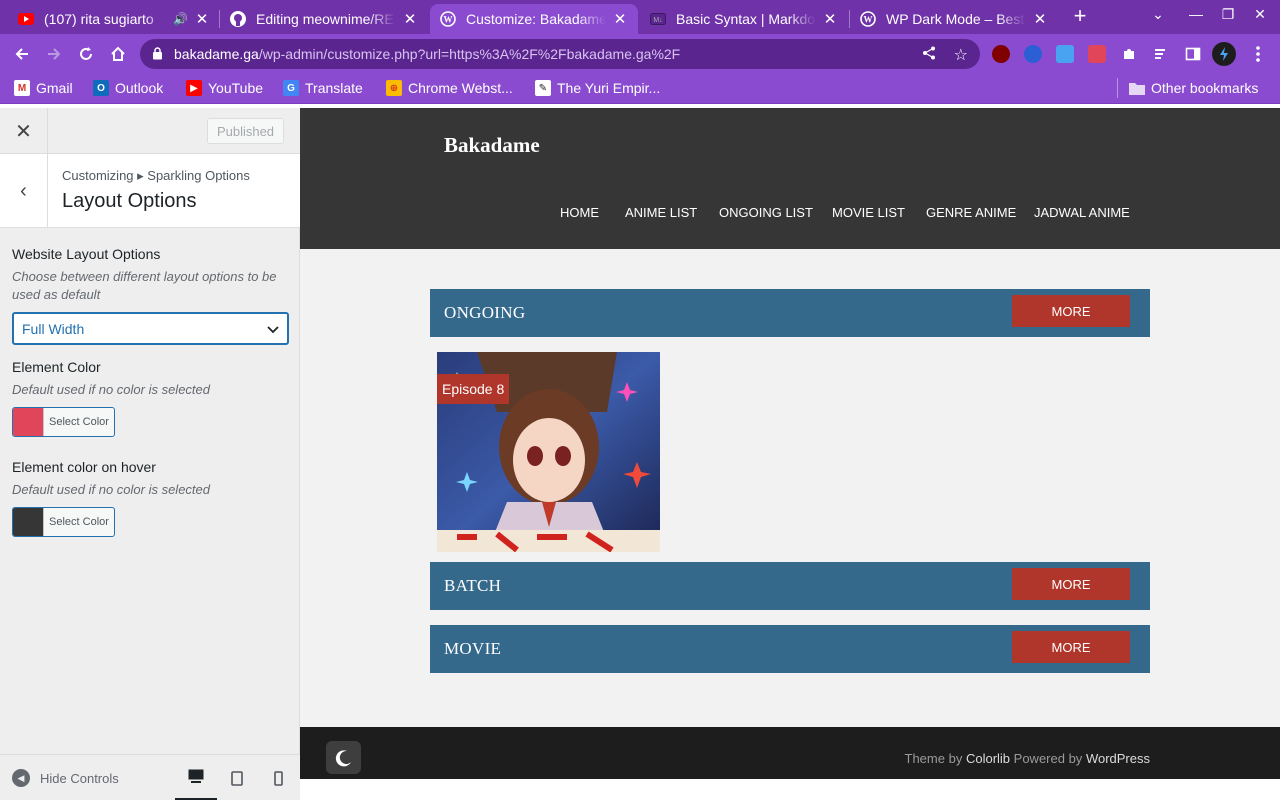 This screenshot has height=800, width=1280. What do you see at coordinates (492, 145) in the screenshot?
I see `site-title: Bakadame` at bounding box center [492, 145].